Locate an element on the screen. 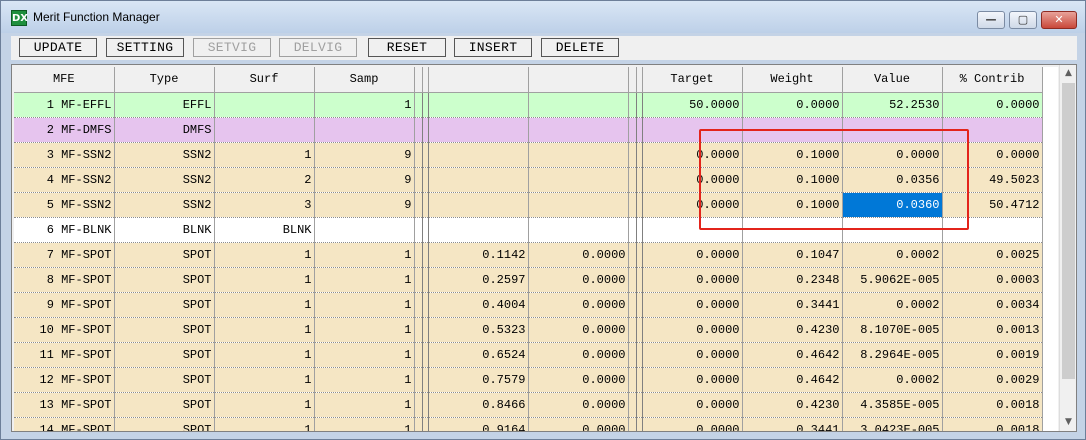  cell-mfe: 5 MF-SSN2 is located at coordinates (64, 205).